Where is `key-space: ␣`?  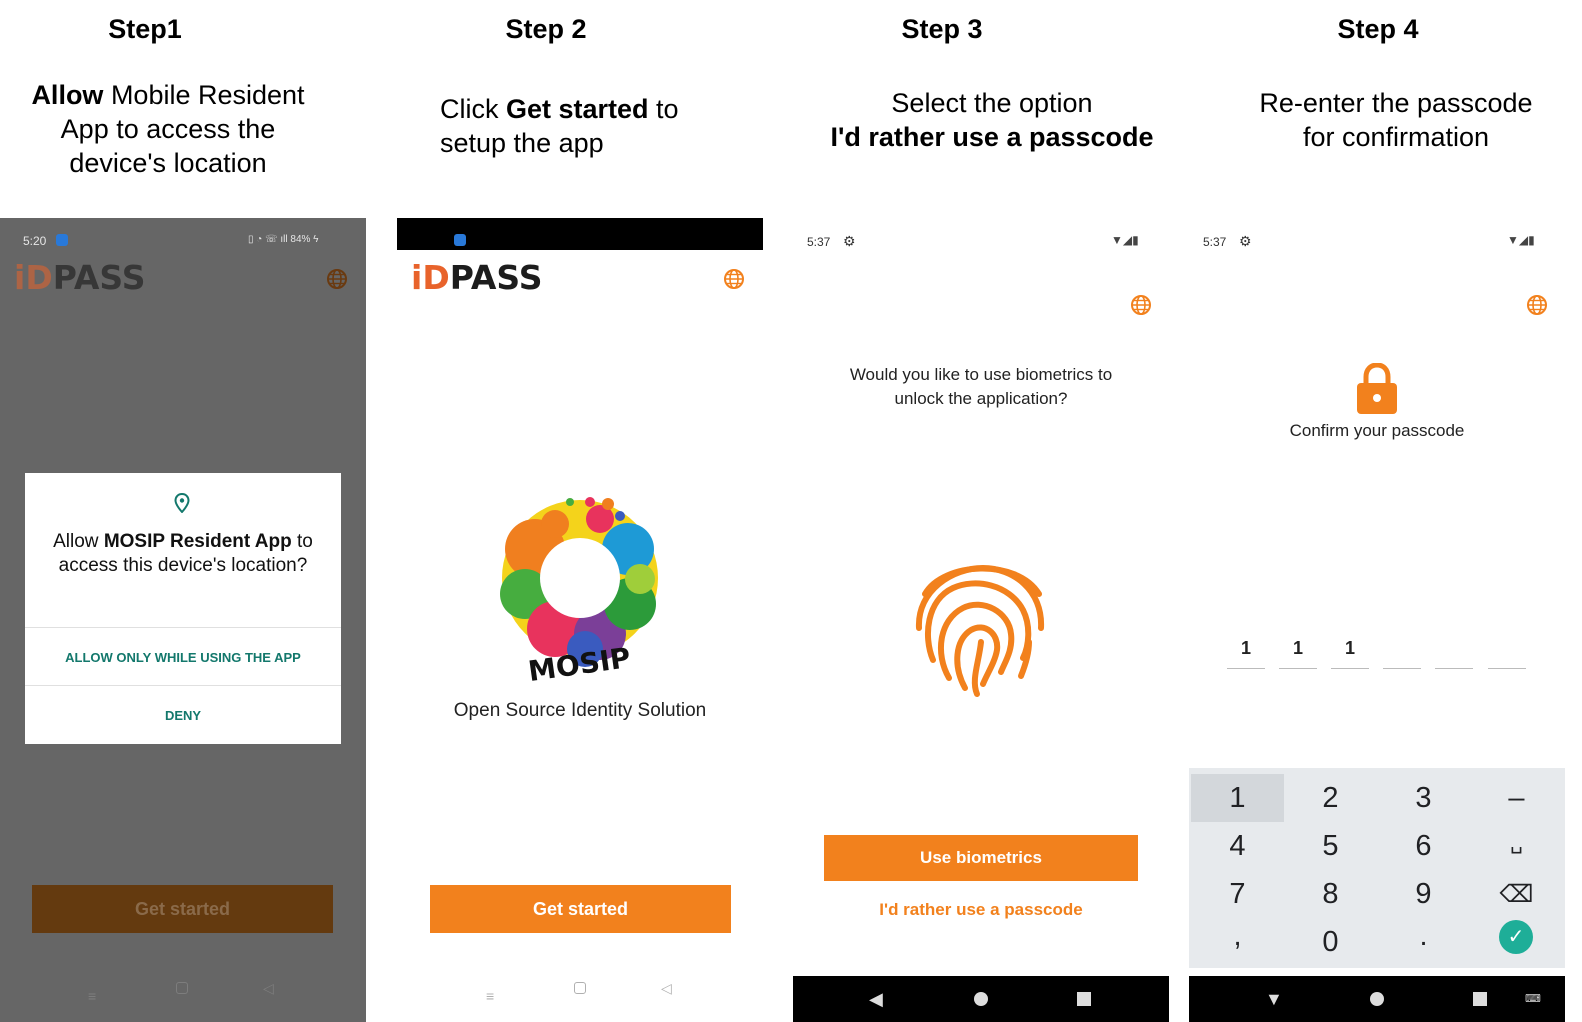 key-space: ␣ is located at coordinates (1516, 842).